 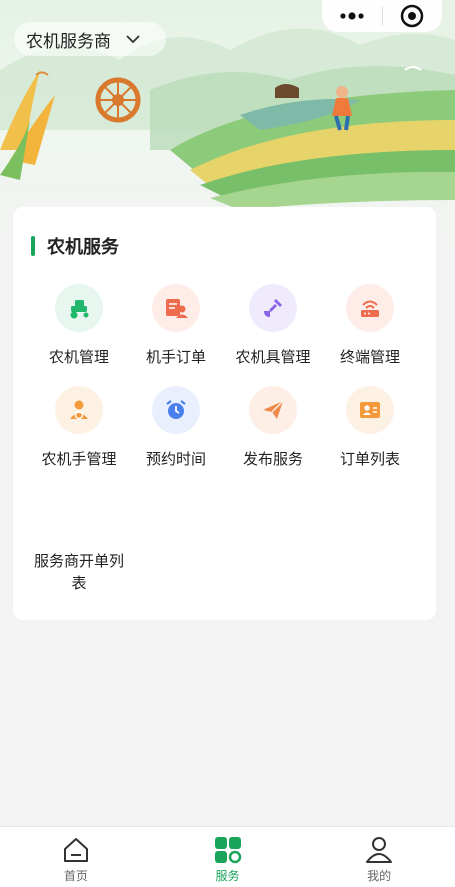 I want to click on service-label: 农机手管理, so click(x=79, y=459).